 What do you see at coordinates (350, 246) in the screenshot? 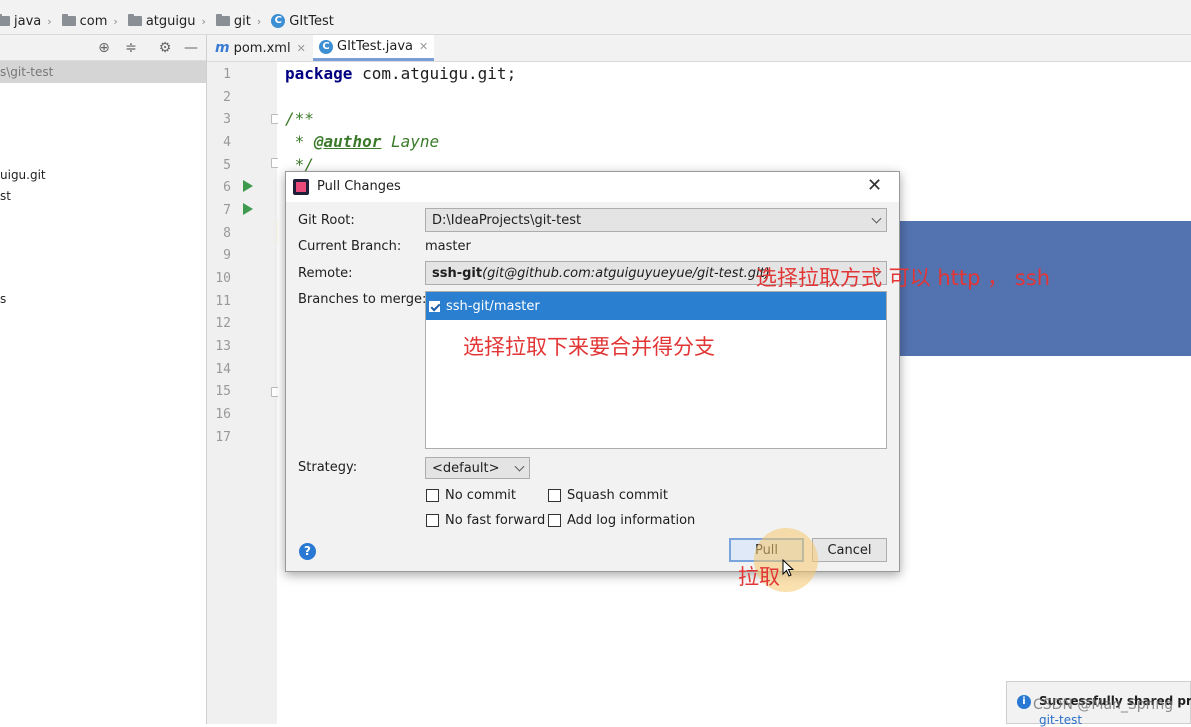
I see `current-branch-label: Current Branch:` at bounding box center [350, 246].